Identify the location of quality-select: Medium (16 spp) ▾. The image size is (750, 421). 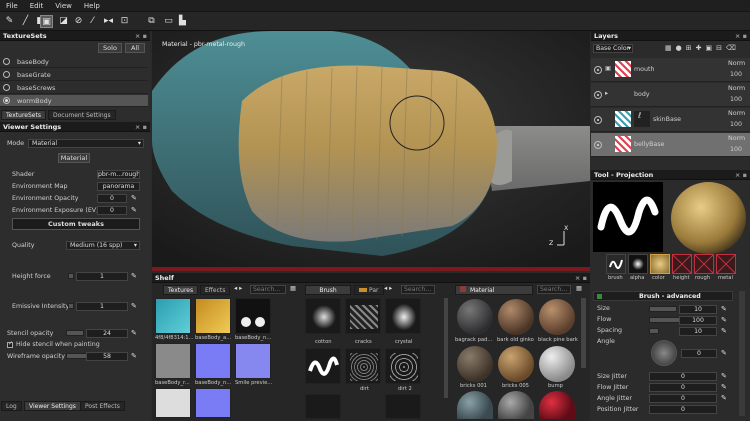
(103, 245).